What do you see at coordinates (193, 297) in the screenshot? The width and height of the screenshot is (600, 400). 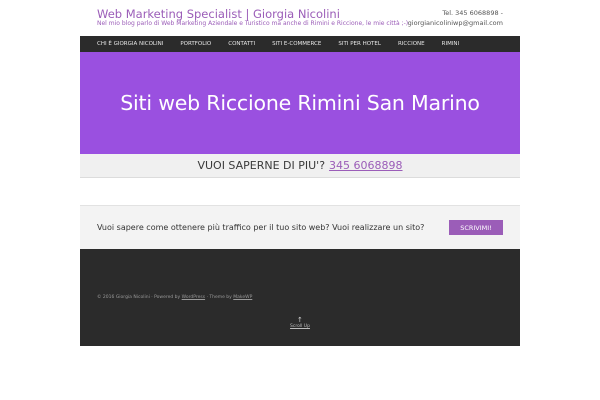 I see `wordpress-link: WordPress` at bounding box center [193, 297].